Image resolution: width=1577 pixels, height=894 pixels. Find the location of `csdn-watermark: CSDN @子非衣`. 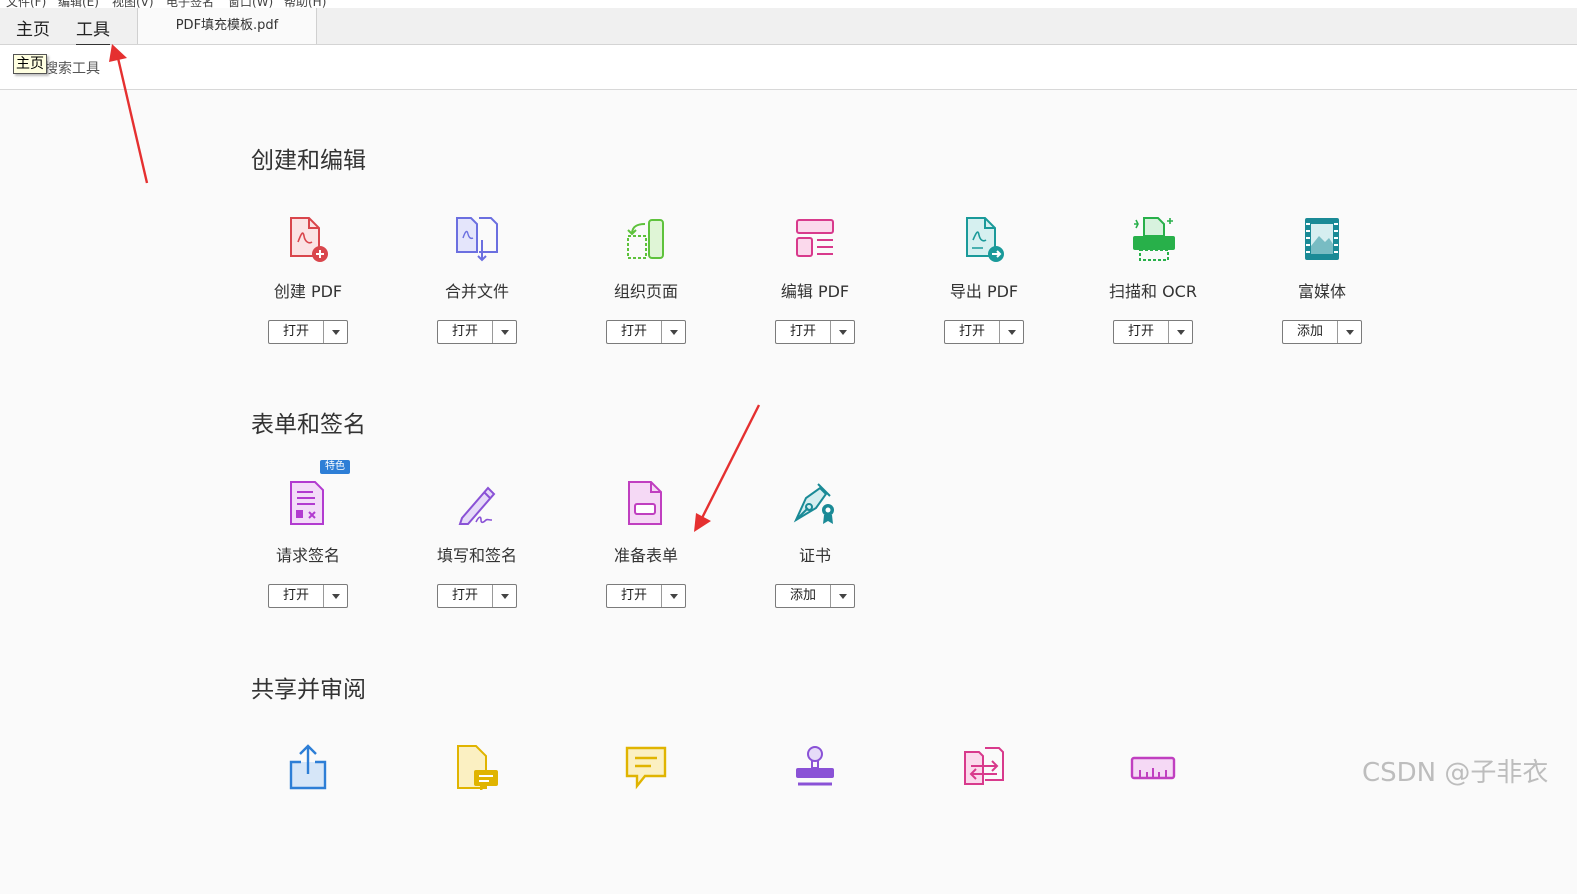

csdn-watermark: CSDN @子非衣 is located at coordinates (1455, 773).